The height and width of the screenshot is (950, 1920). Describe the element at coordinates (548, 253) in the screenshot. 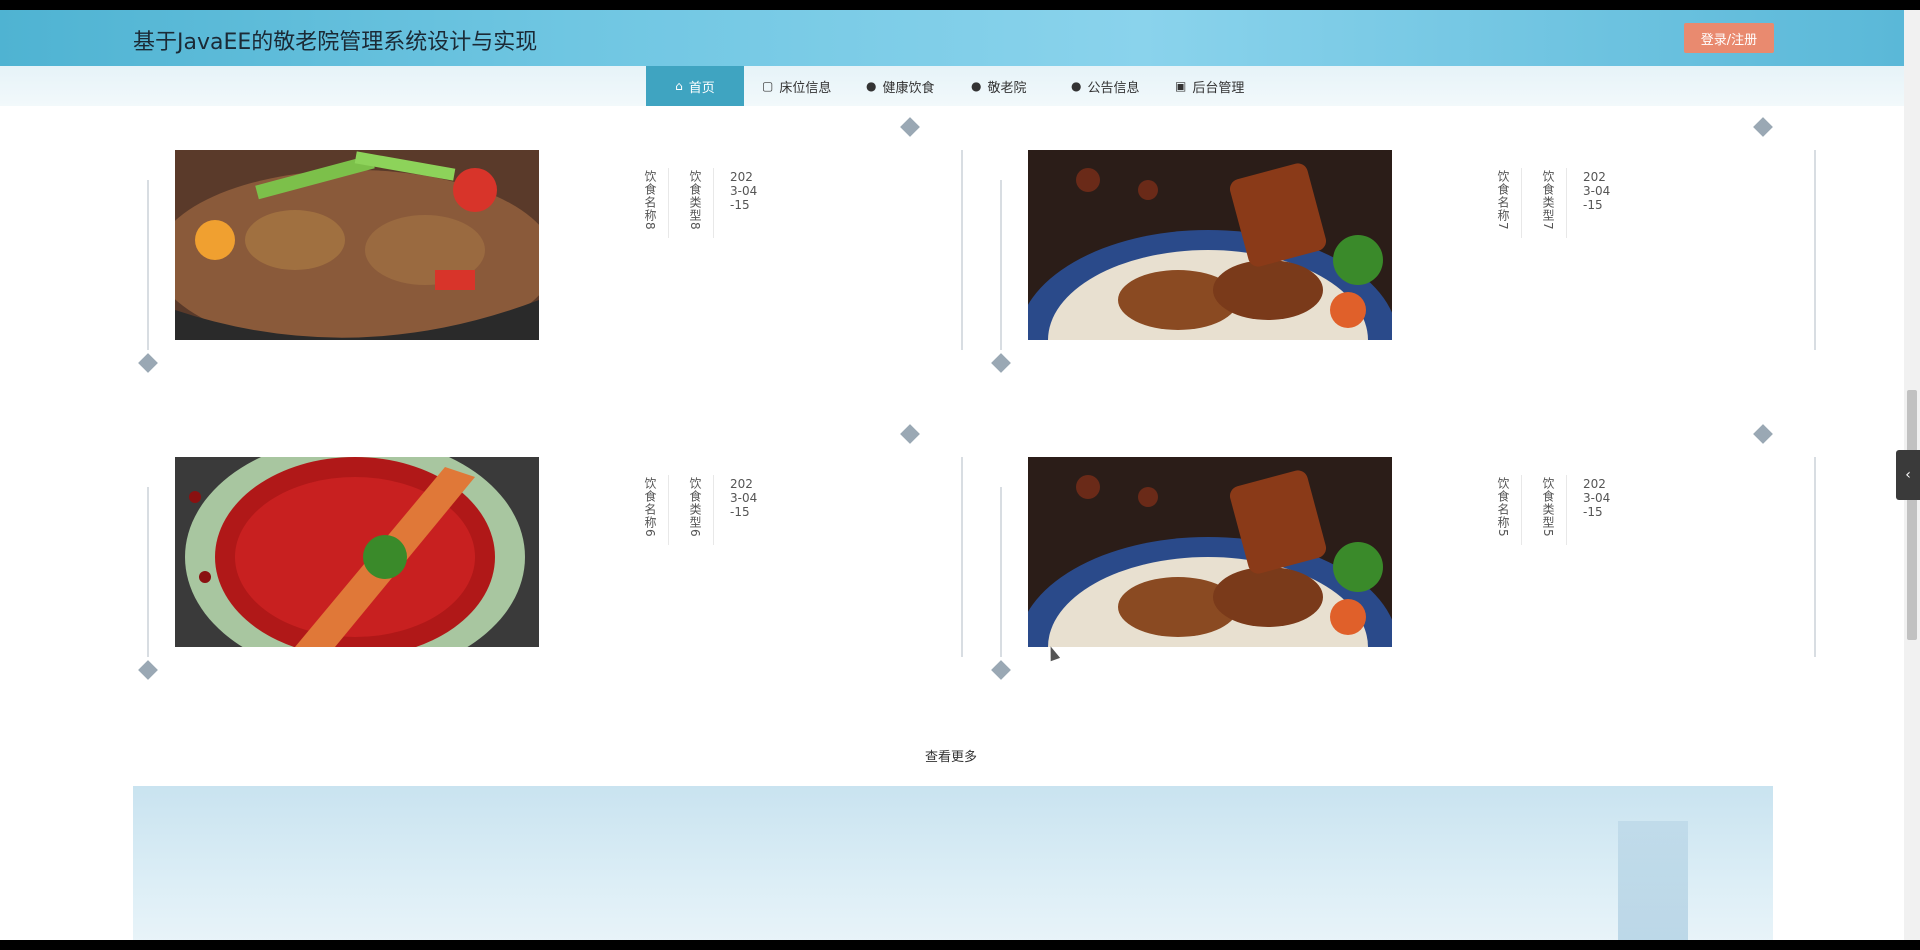

I see `diet-card: 饮食名称8 饮食类型8 2023-04-15` at that location.